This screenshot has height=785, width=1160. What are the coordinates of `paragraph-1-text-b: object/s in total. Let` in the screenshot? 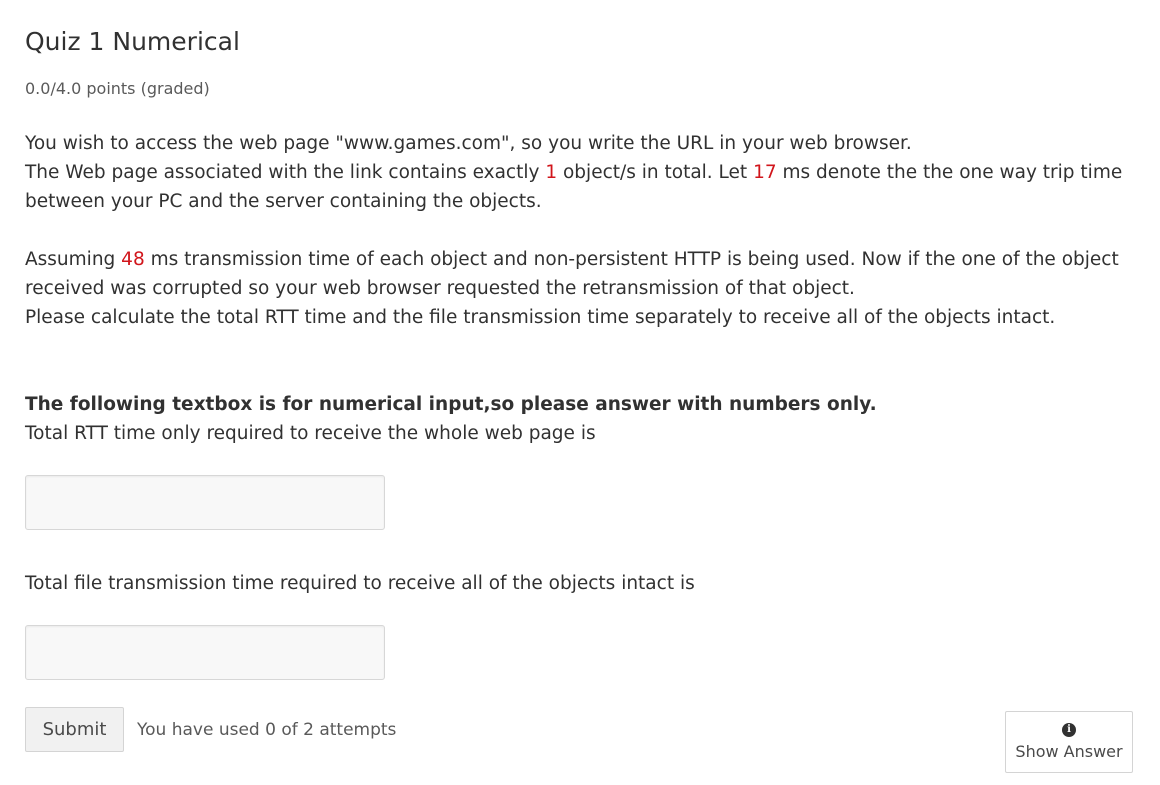 It's located at (655, 172).